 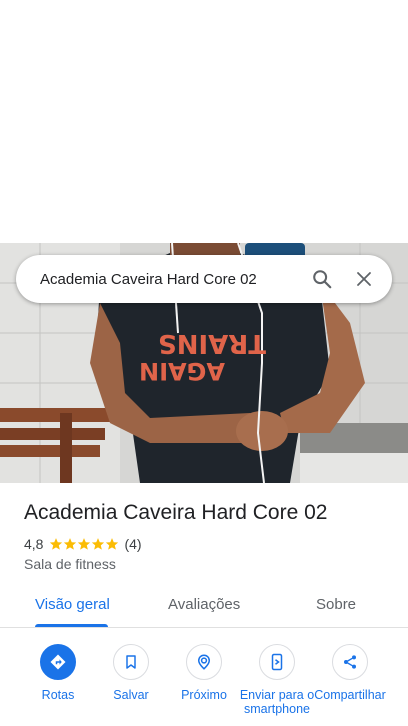 I want to click on bookmark-icon, so click(x=131, y=662).